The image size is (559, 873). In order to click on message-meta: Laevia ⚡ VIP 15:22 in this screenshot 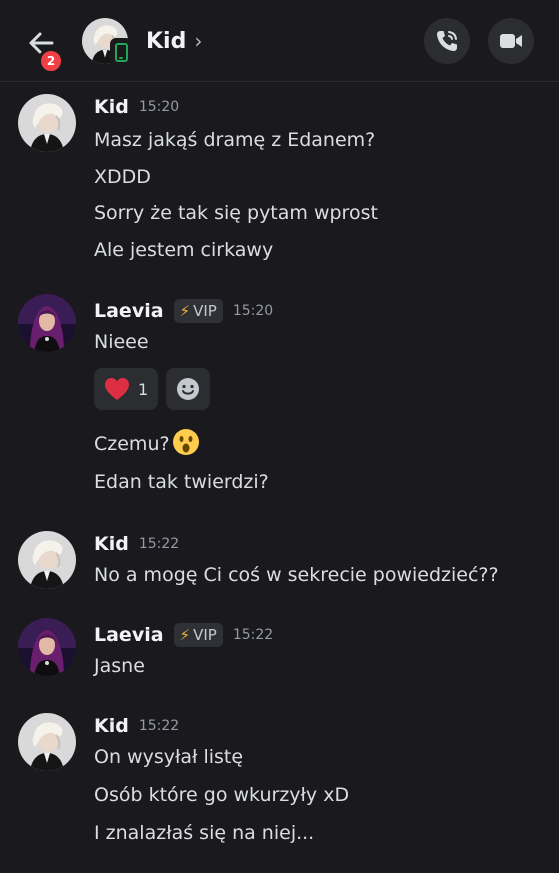, I will do `click(183, 635)`.